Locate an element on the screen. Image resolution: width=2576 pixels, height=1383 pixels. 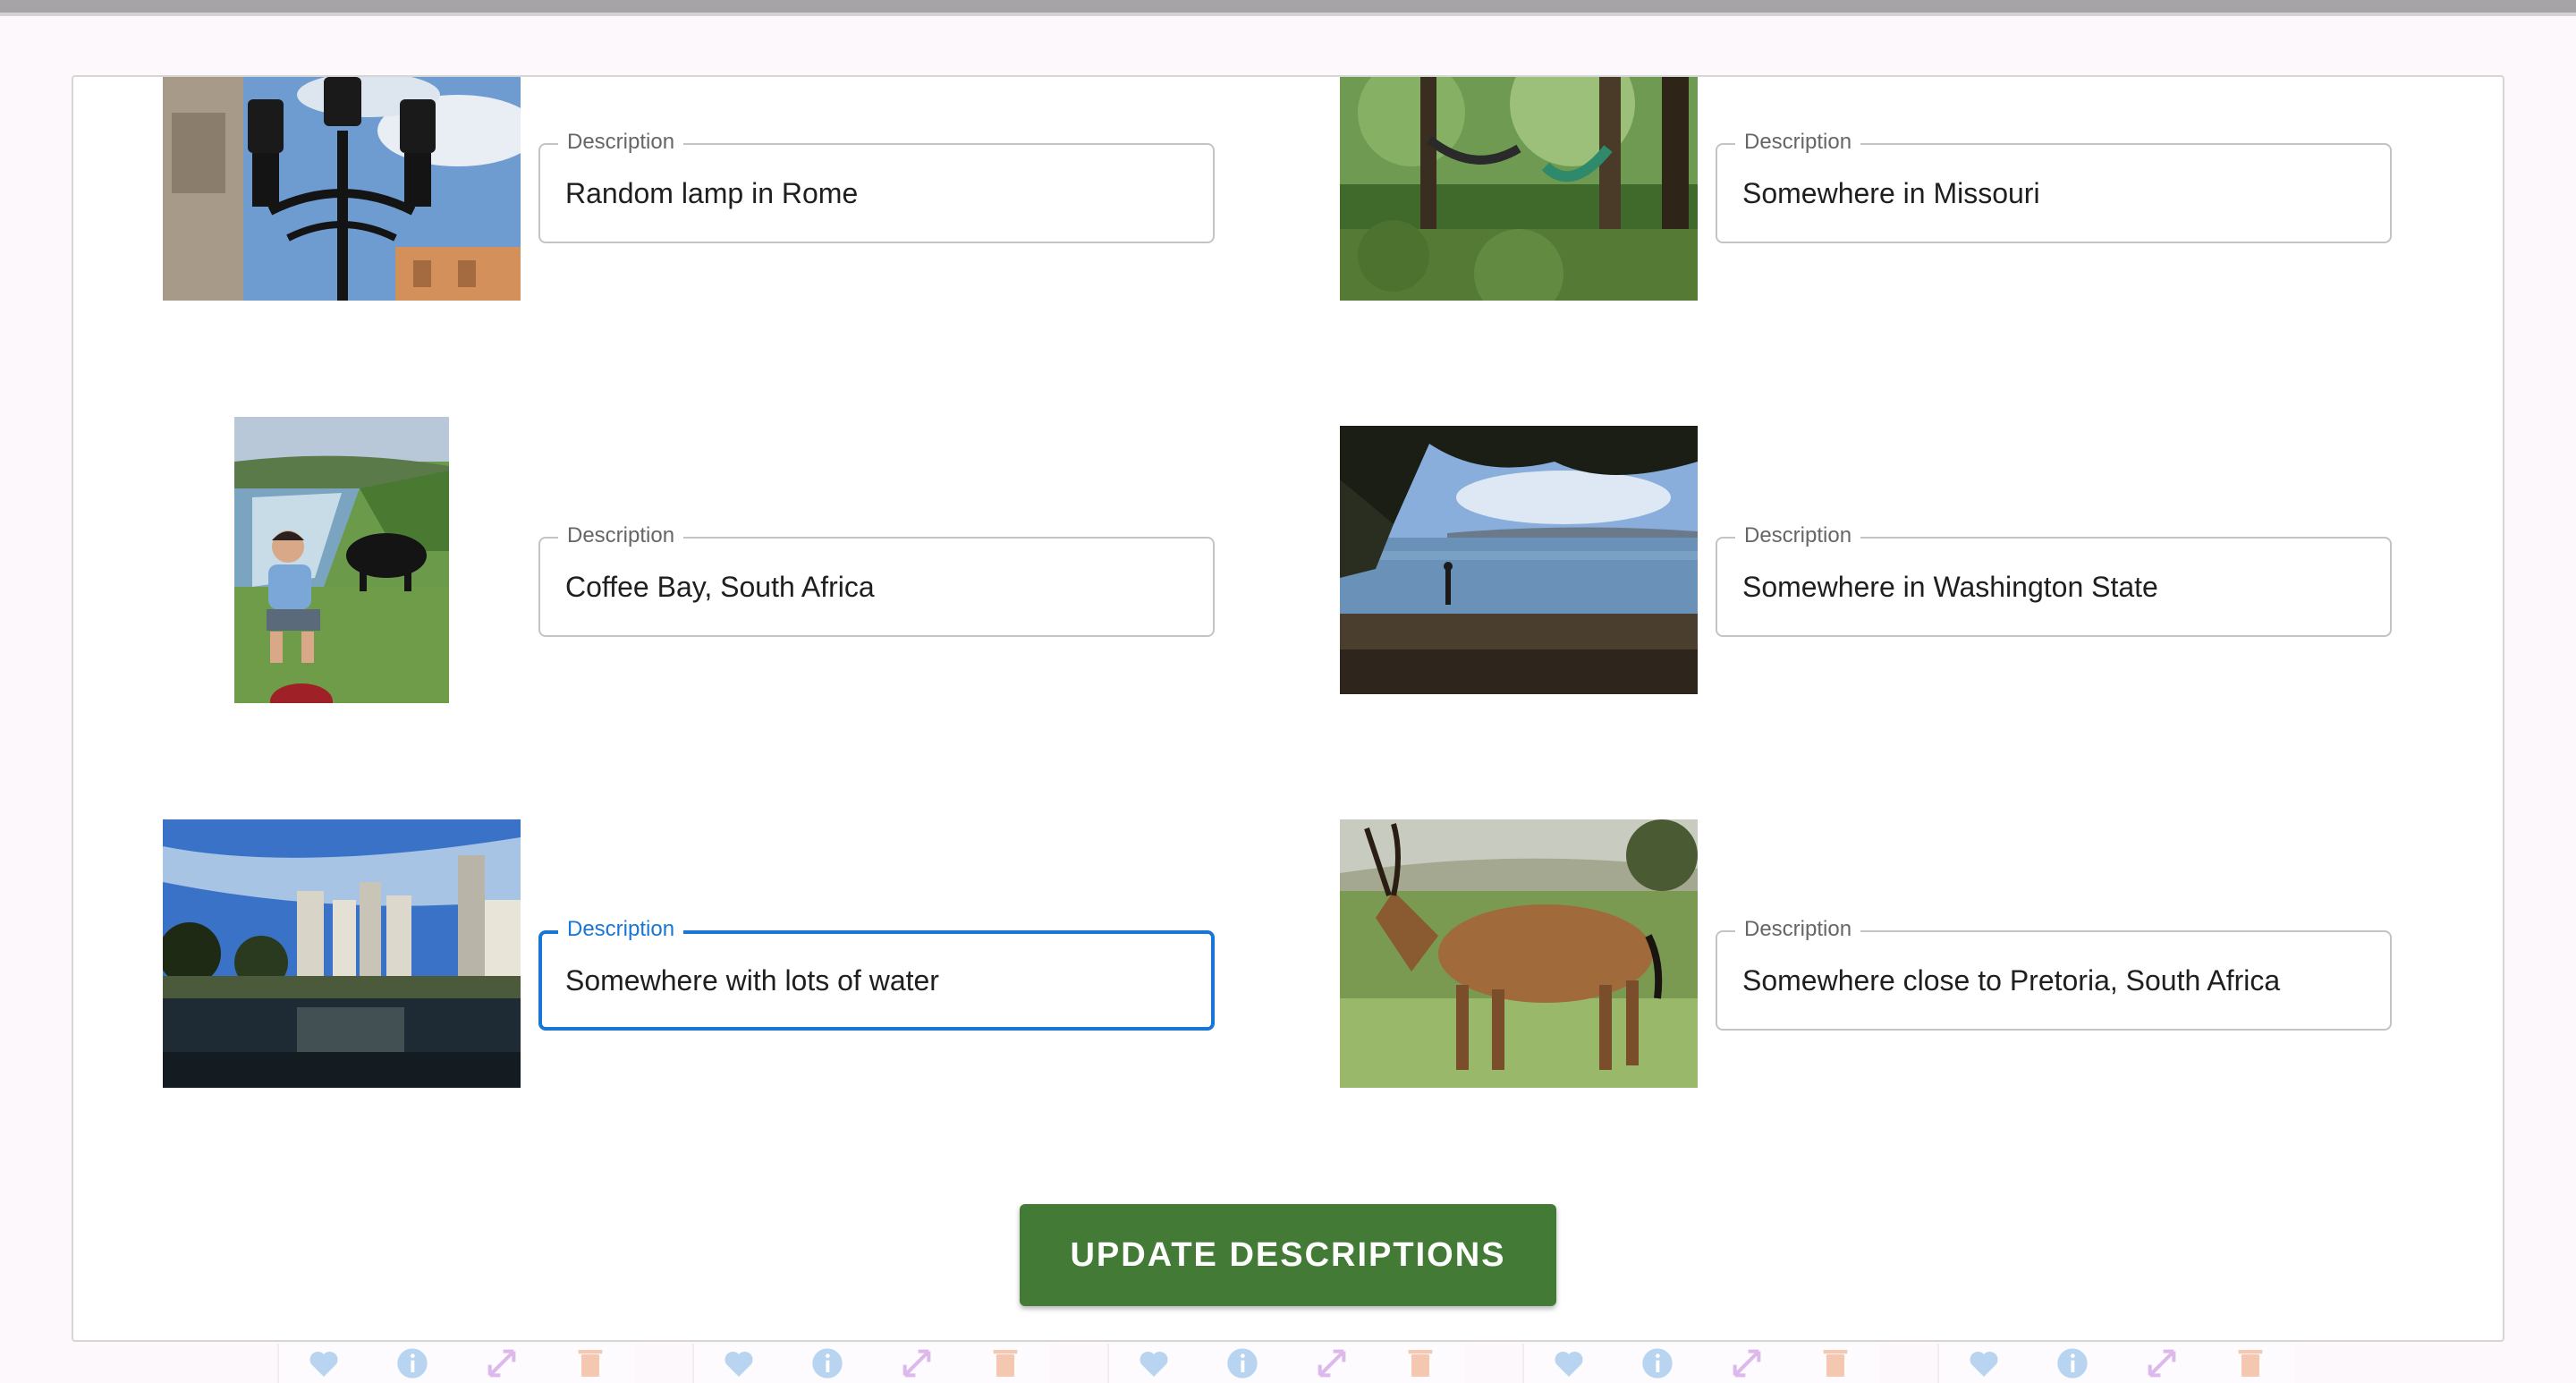
description-field-2: Description Somewhere in Missouri is located at coordinates (2054, 186).